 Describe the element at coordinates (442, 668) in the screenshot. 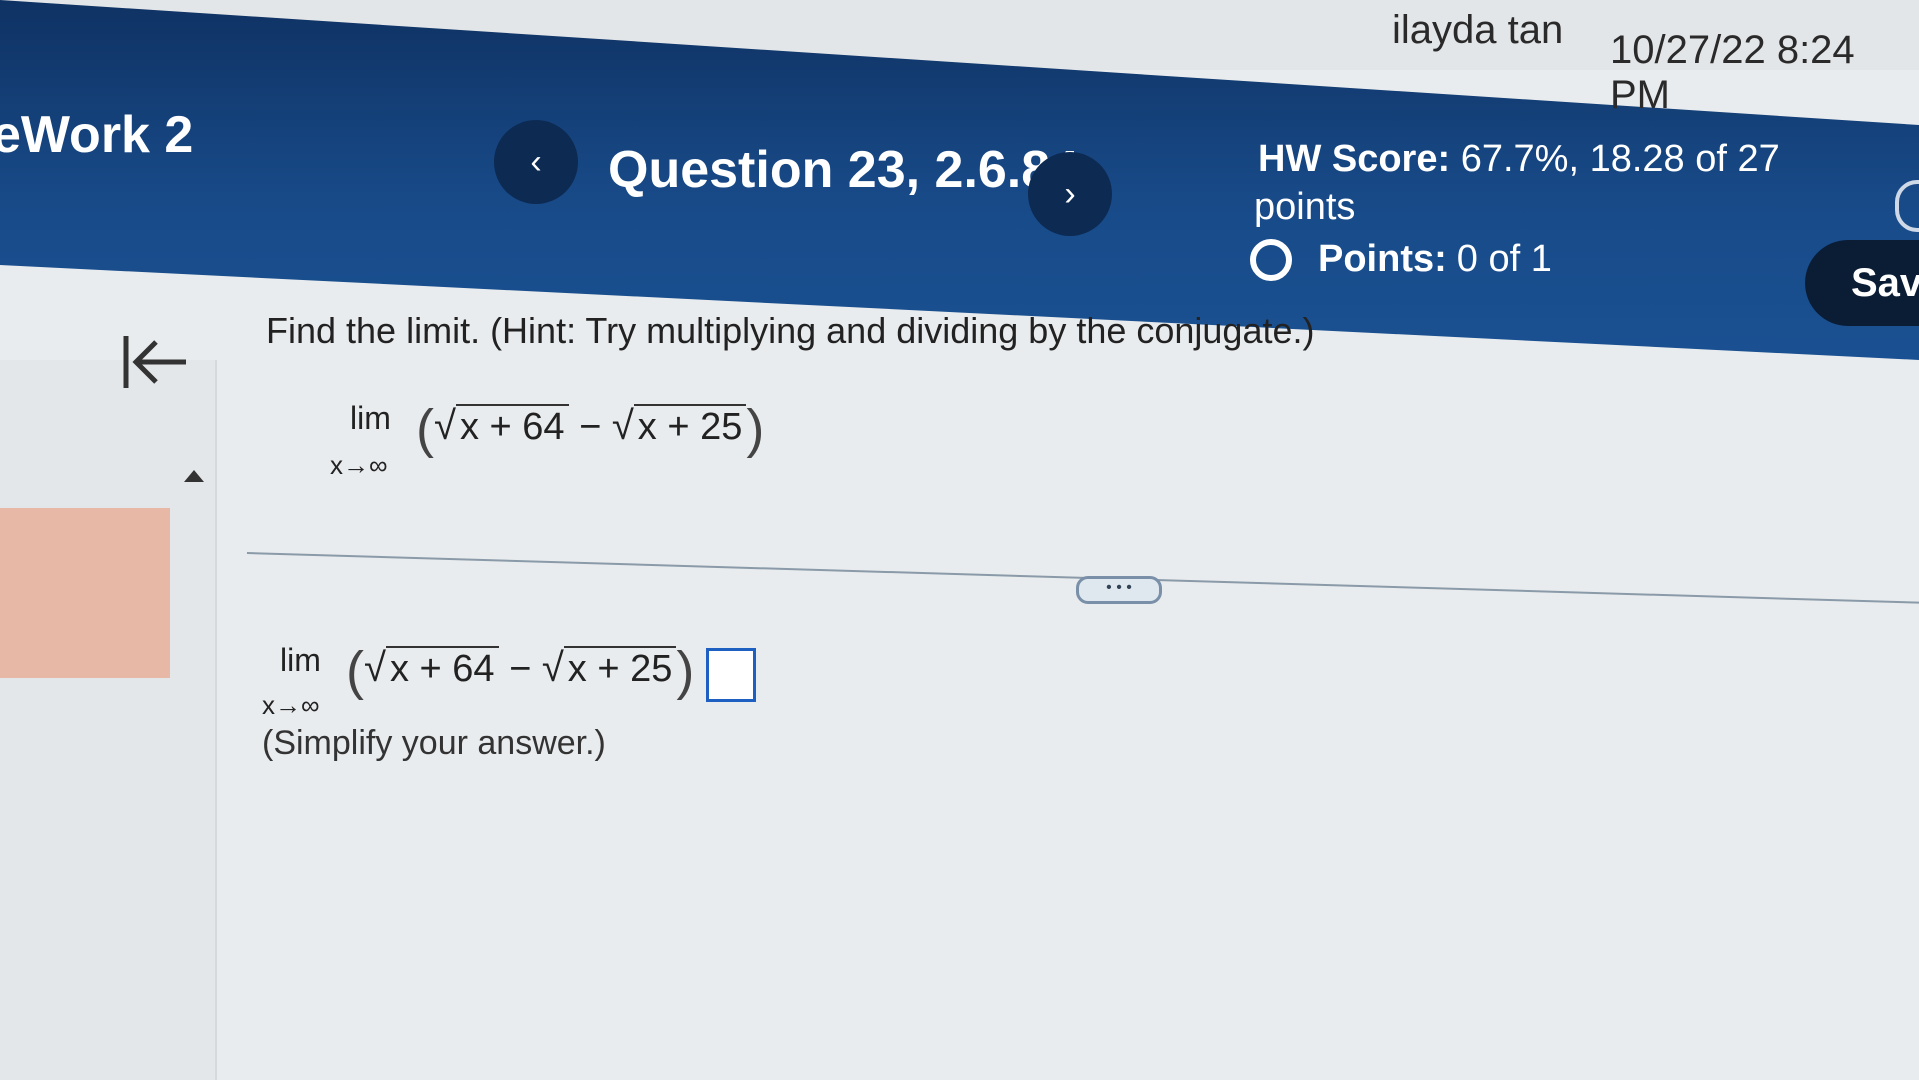

I see `answer-radicand-1: x + 64` at that location.